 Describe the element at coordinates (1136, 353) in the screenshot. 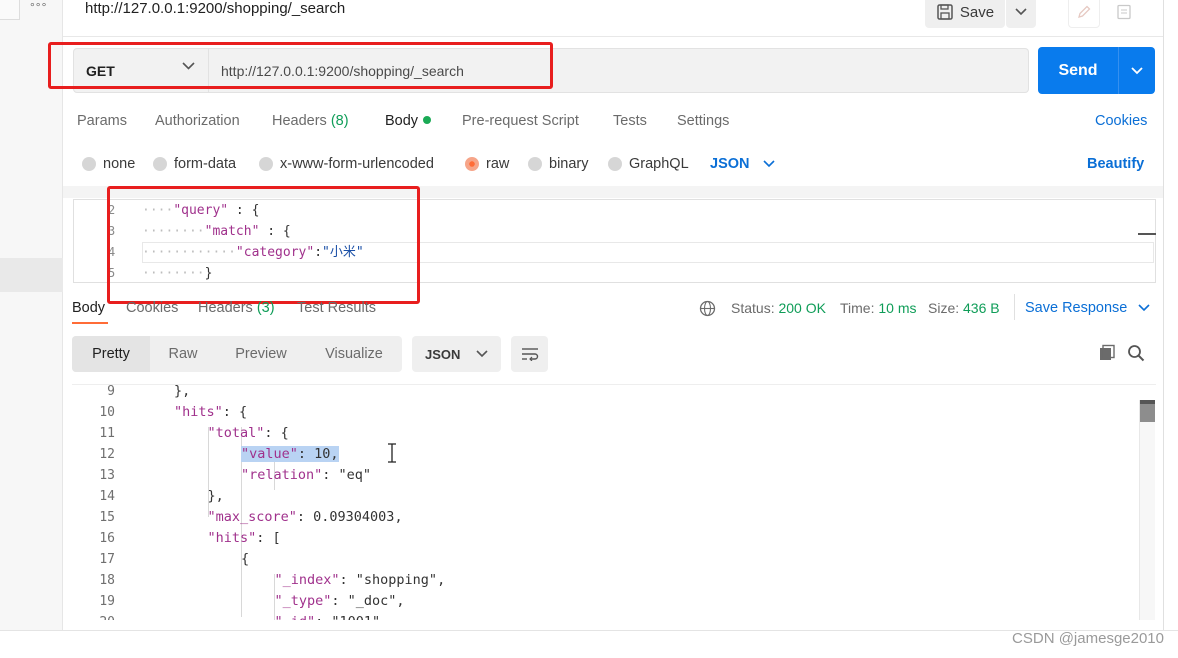

I see `search-icon` at that location.